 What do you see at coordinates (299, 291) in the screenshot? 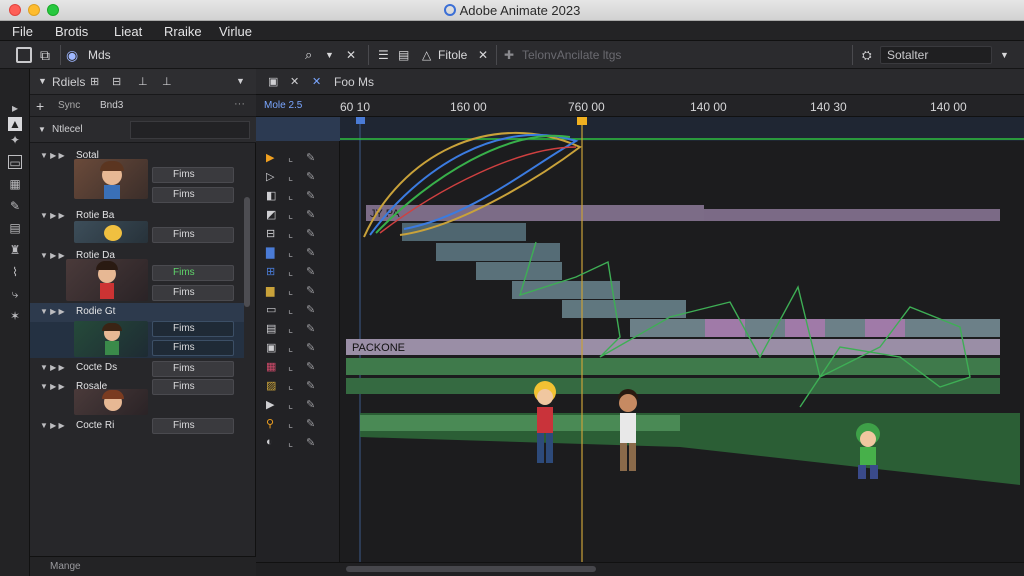
I see `layer-controls-row: ▆ ⌞ ✎` at bounding box center [299, 291].